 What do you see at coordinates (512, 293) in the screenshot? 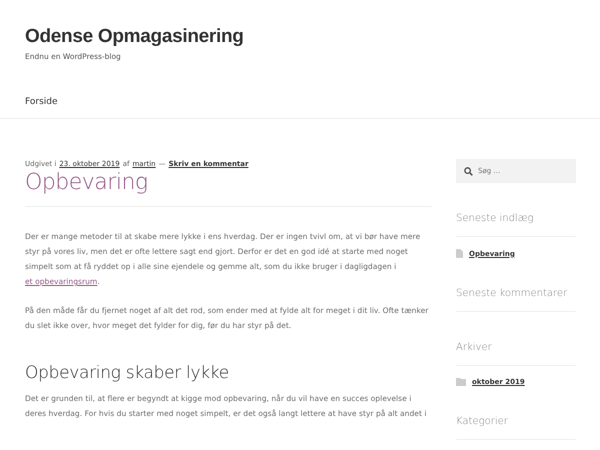
I see `widget-title: Seneste kommentarer` at bounding box center [512, 293].